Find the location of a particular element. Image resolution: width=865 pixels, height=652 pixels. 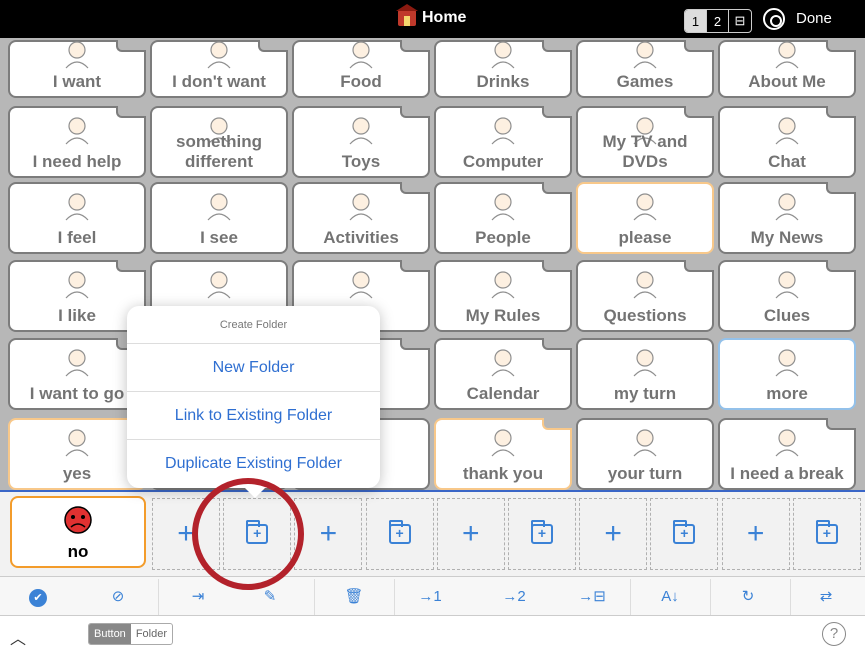

archive-icon: ⊟ is located at coordinates (740, 21).